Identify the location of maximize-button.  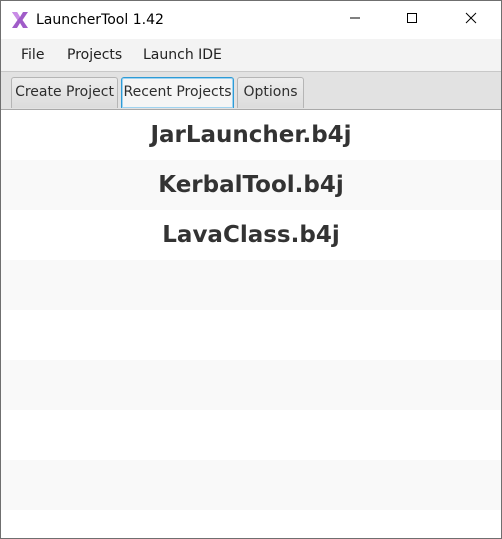
(412, 20).